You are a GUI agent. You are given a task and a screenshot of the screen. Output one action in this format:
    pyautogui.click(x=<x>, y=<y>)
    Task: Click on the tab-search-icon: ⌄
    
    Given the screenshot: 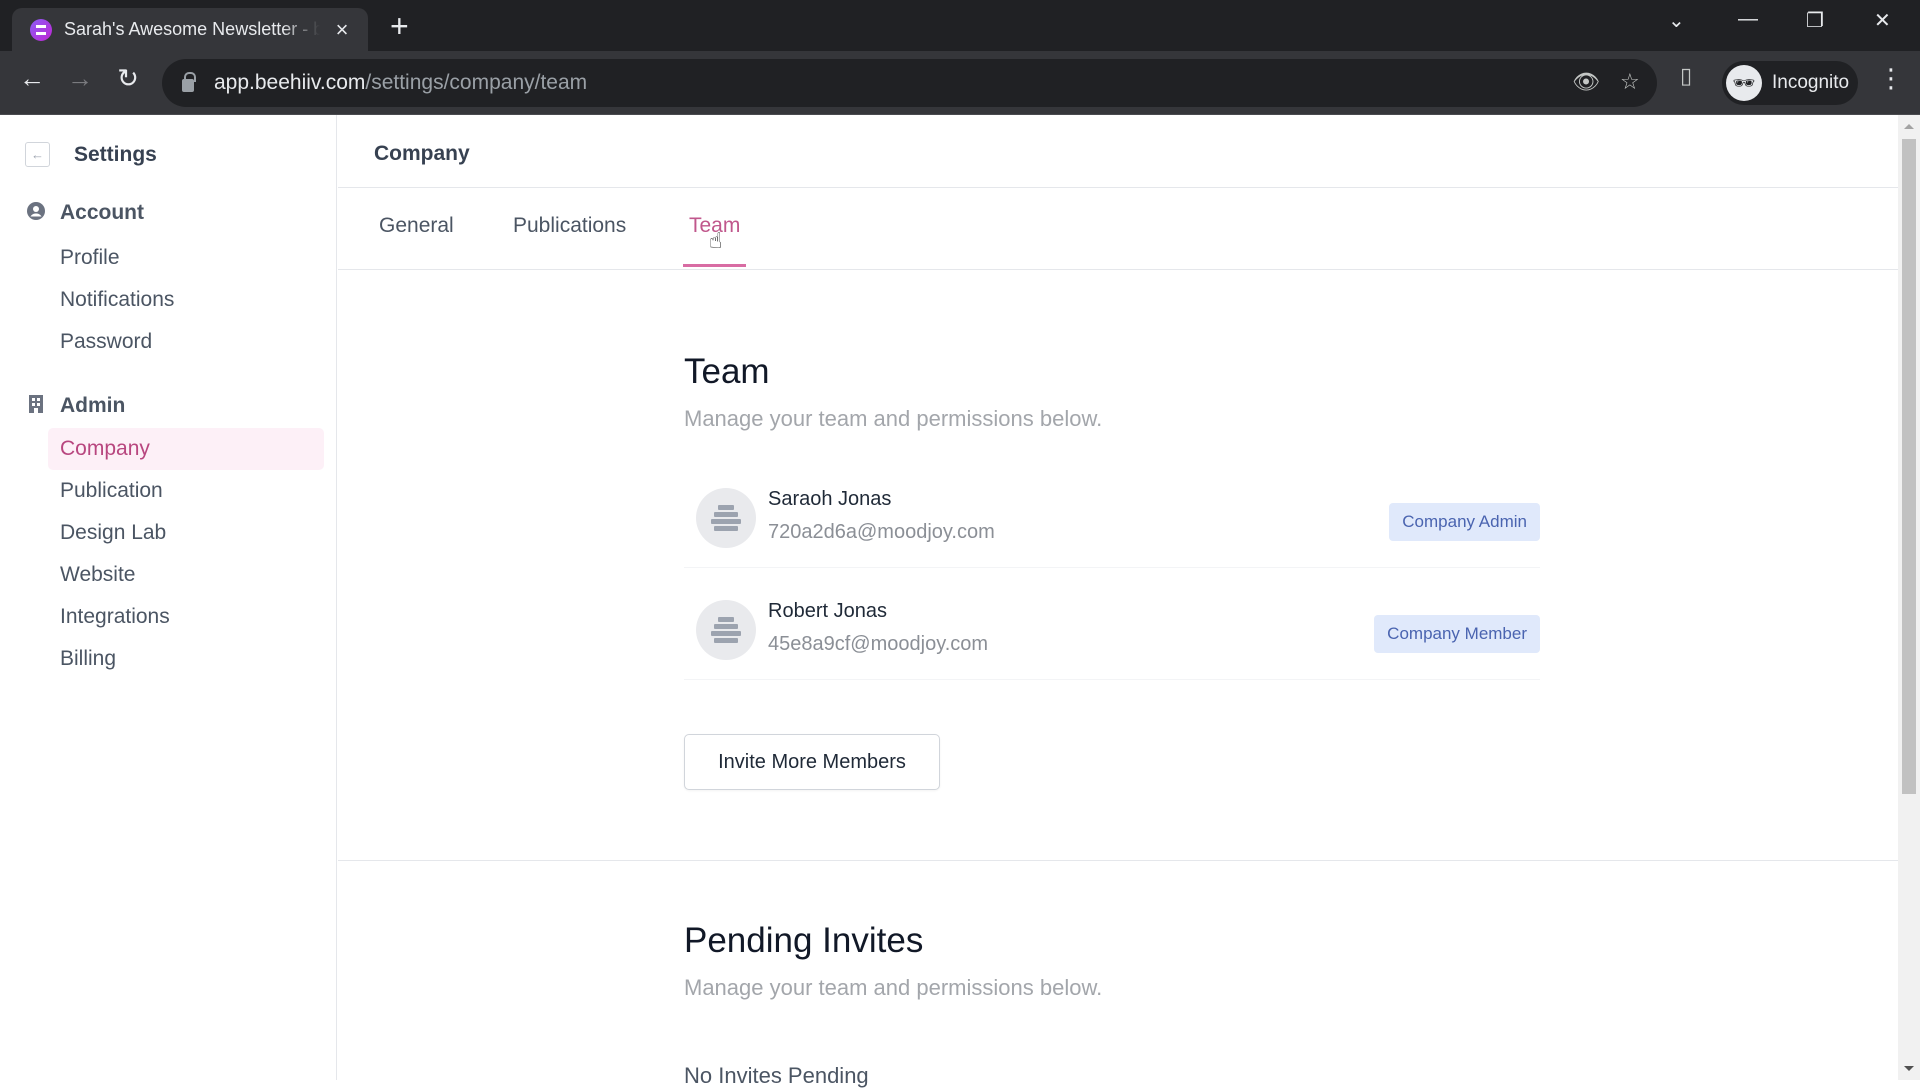 What is the action you would take?
    pyautogui.click(x=1676, y=20)
    